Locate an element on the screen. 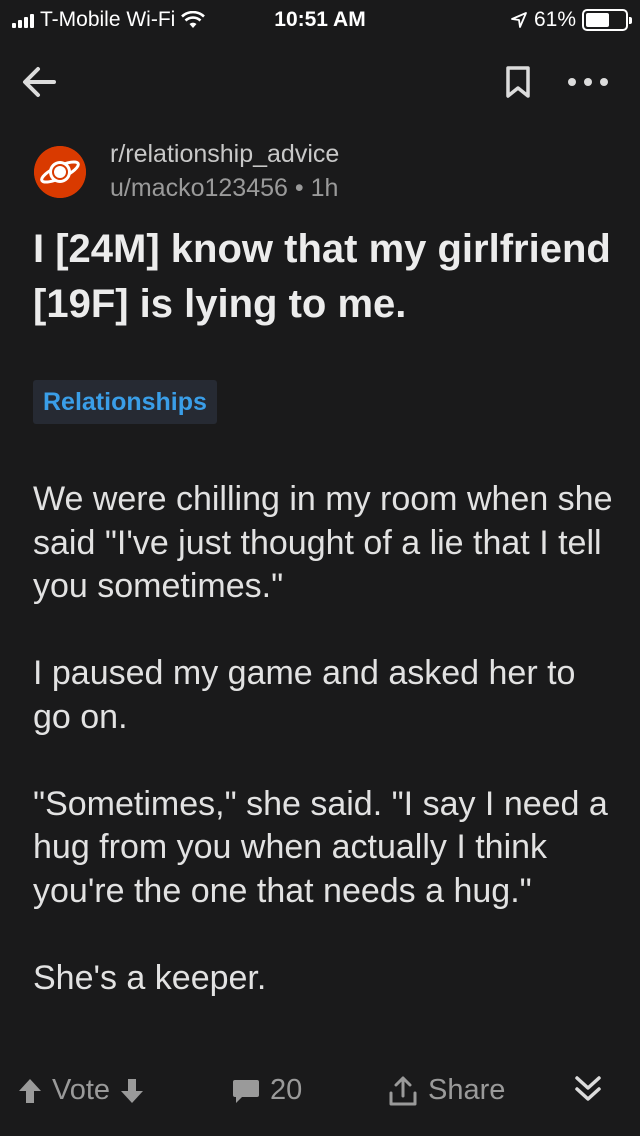 Image resolution: width=640 pixels, height=1136 pixels. share-label: Share is located at coordinates (467, 1090).